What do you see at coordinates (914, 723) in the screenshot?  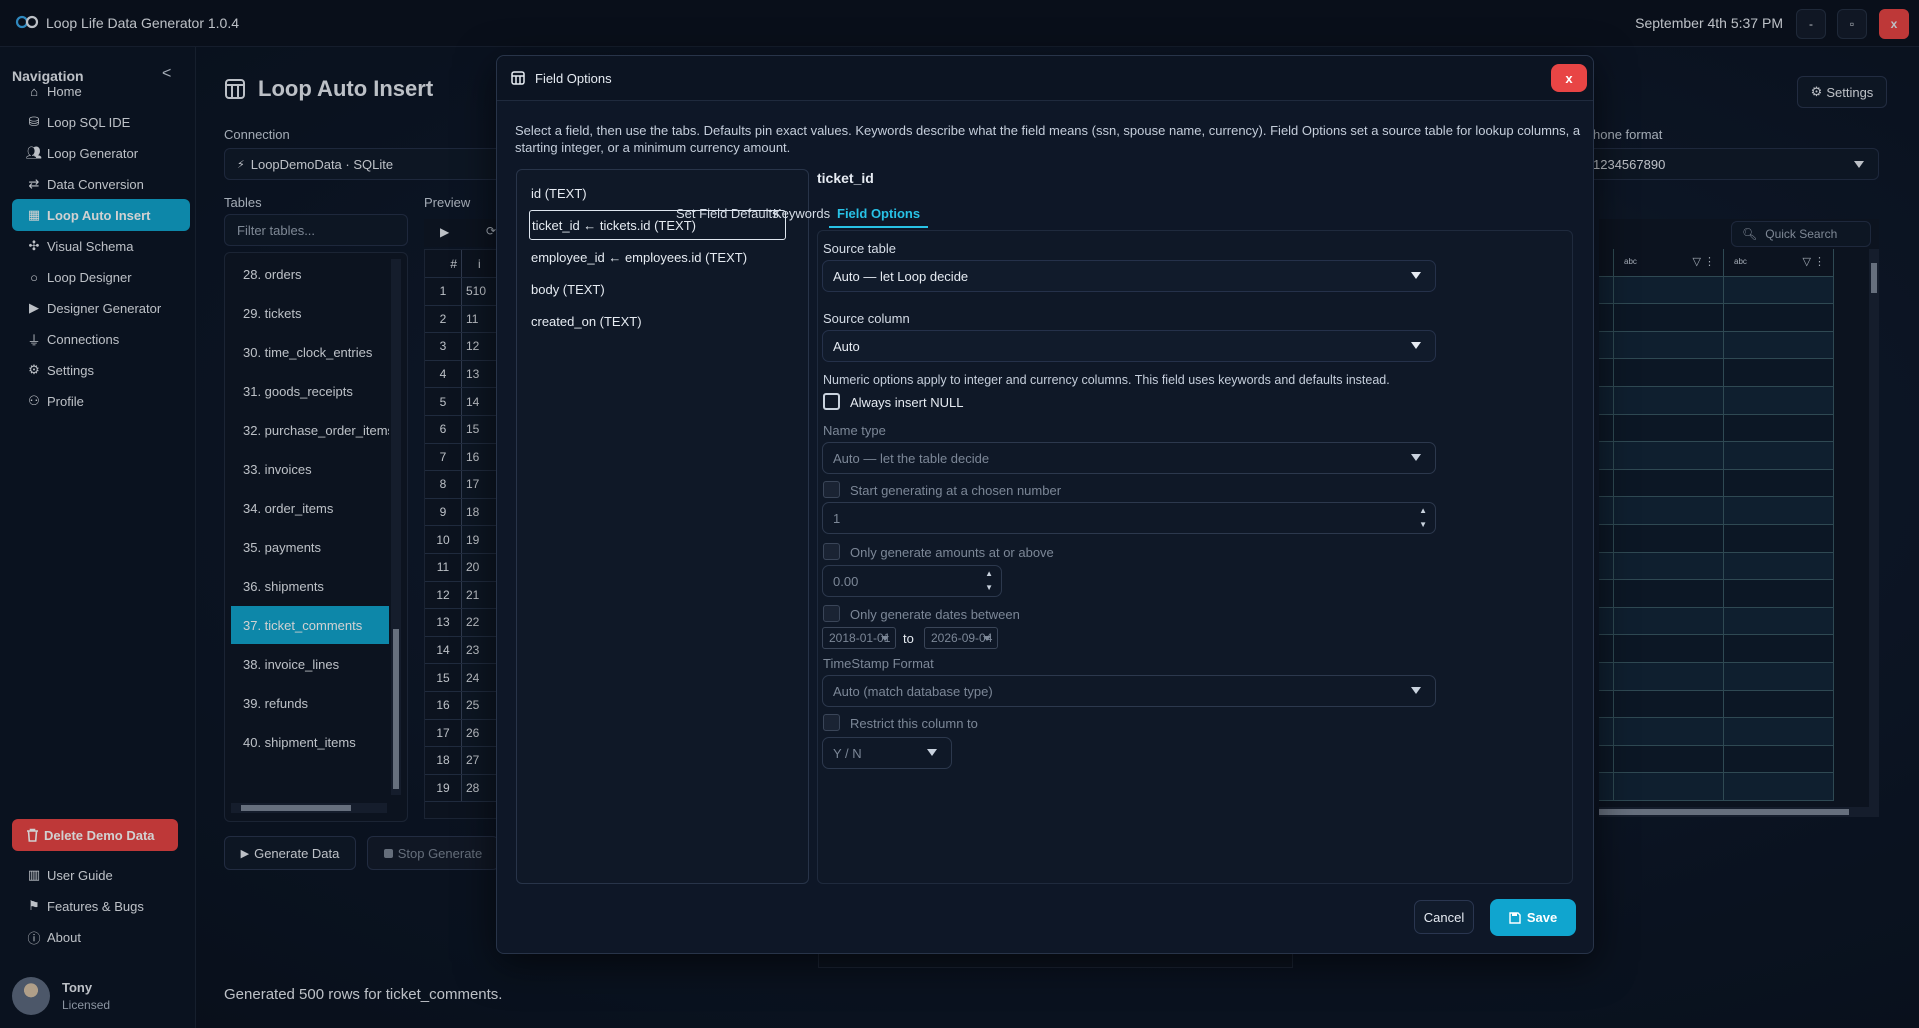 I see `restrict-column-label: Restrict this column to` at bounding box center [914, 723].